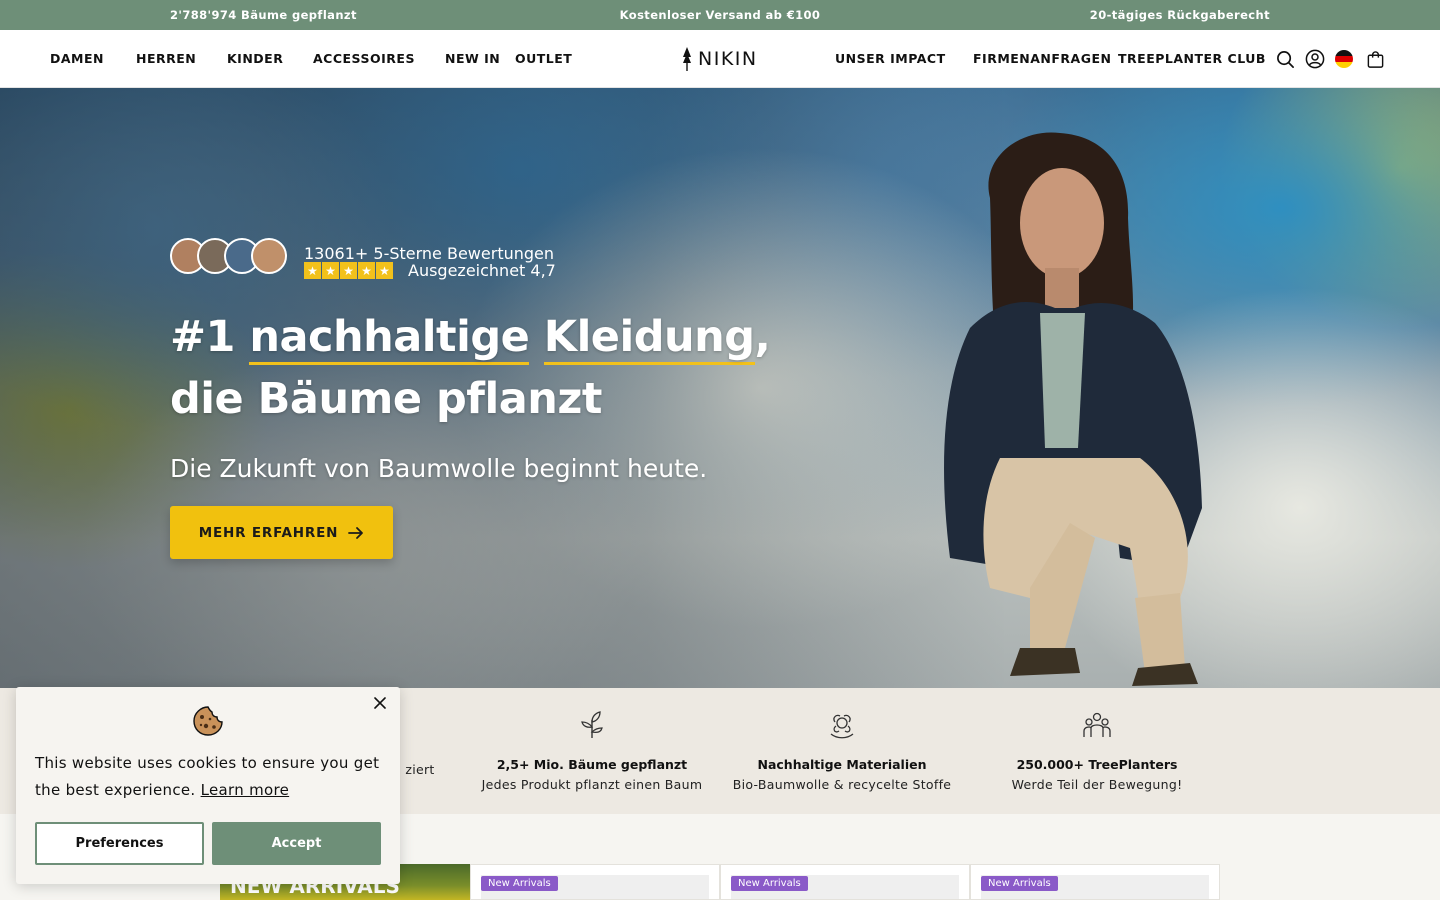 The width and height of the screenshot is (1440, 900). Describe the element at coordinates (255, 58) in the screenshot. I see `nav-kinder: KINDER` at that location.